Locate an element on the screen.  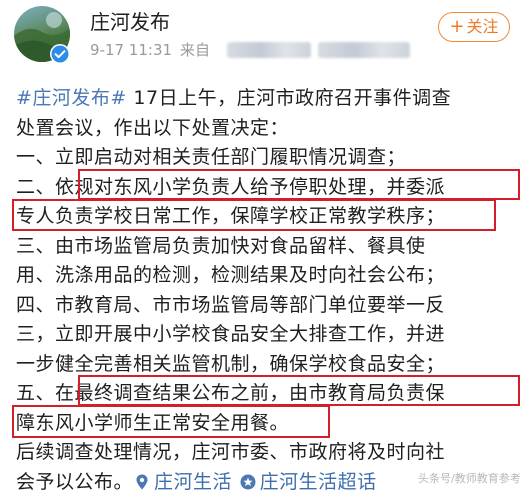
post-meta: 9-17 11:31 来自 is located at coordinates (150, 50).